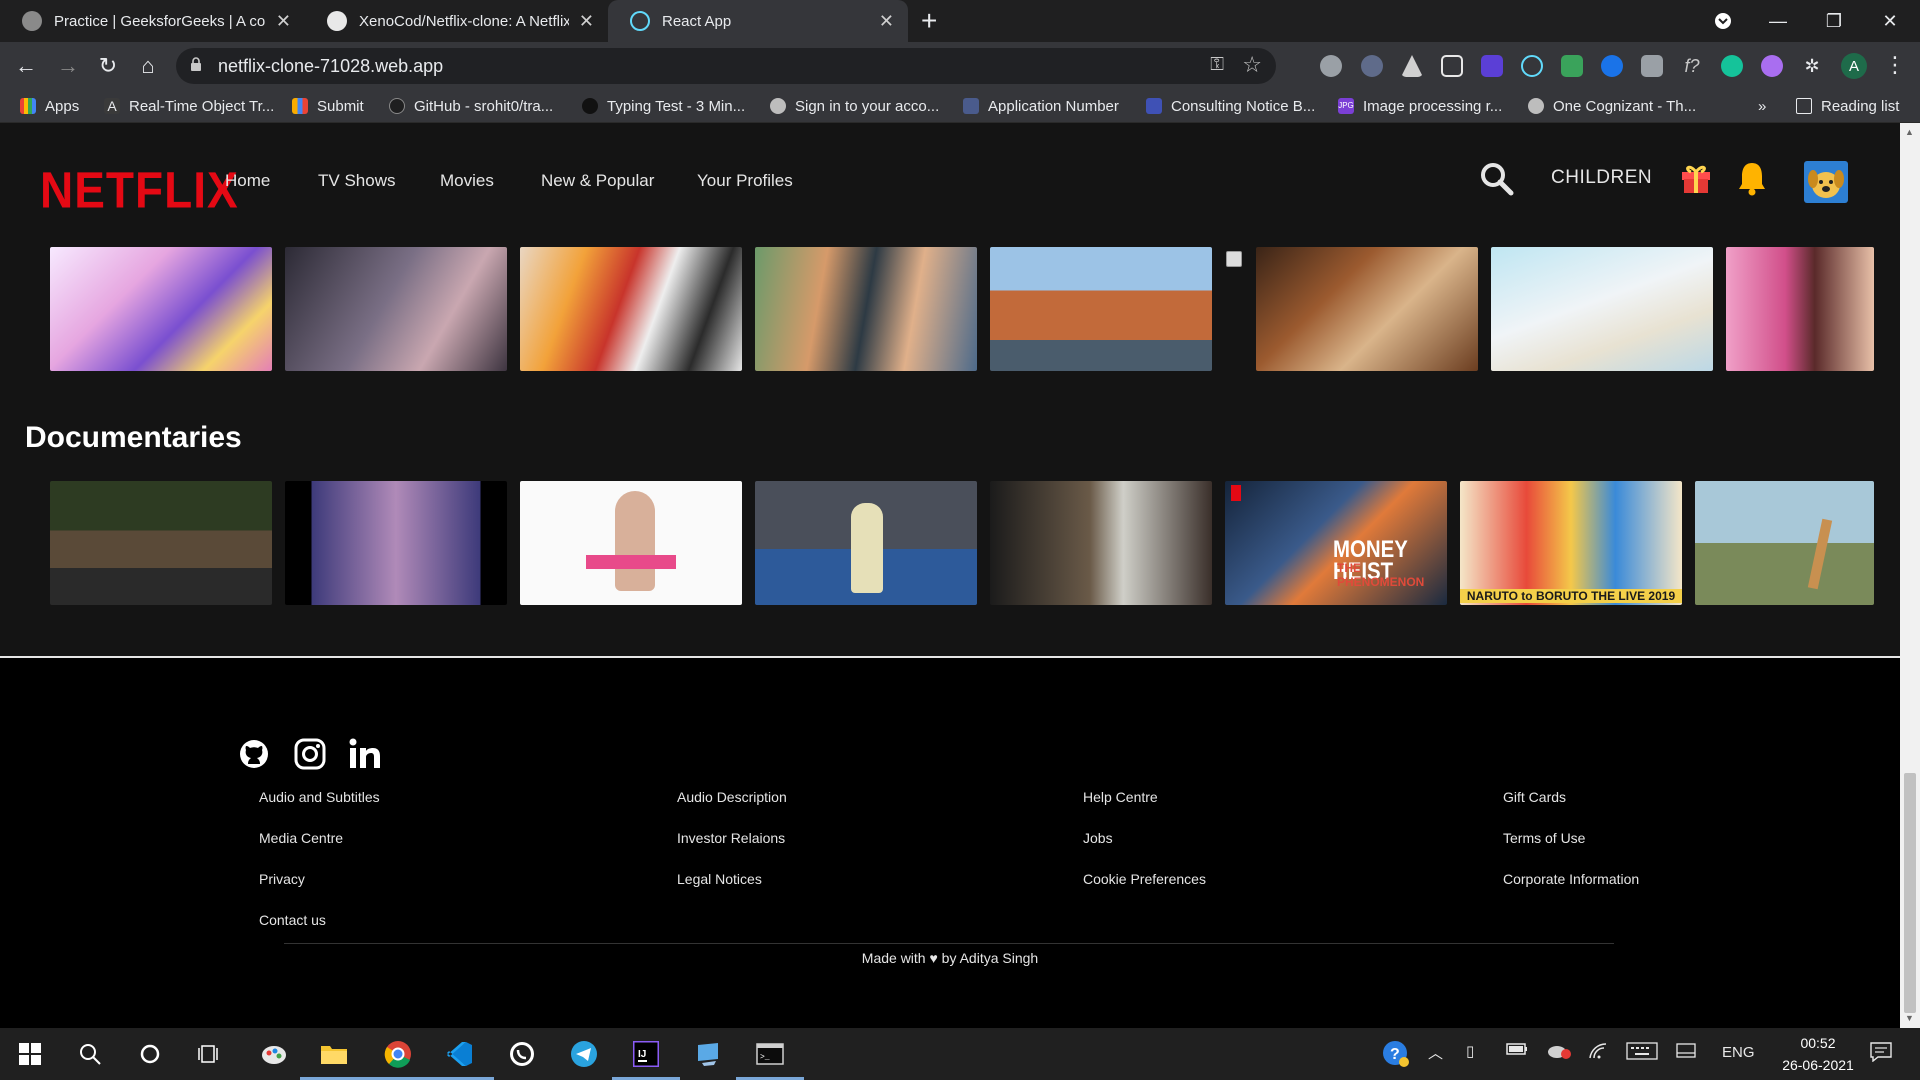 The image size is (1920, 1080). Describe the element at coordinates (1559, 1053) in the screenshot. I see `cloud-sync-error-icon` at that location.